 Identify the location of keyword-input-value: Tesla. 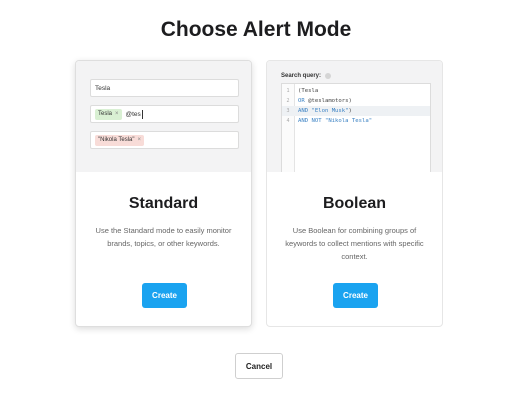
(103, 88).